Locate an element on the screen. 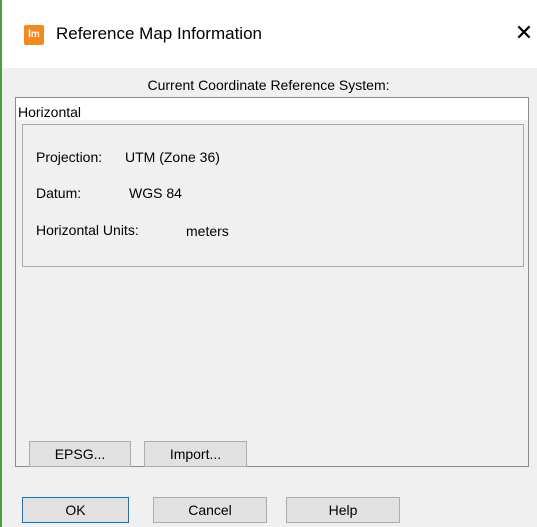 The width and height of the screenshot is (537, 527). horizontal-units-label: Horizontal Units: is located at coordinates (87, 230).